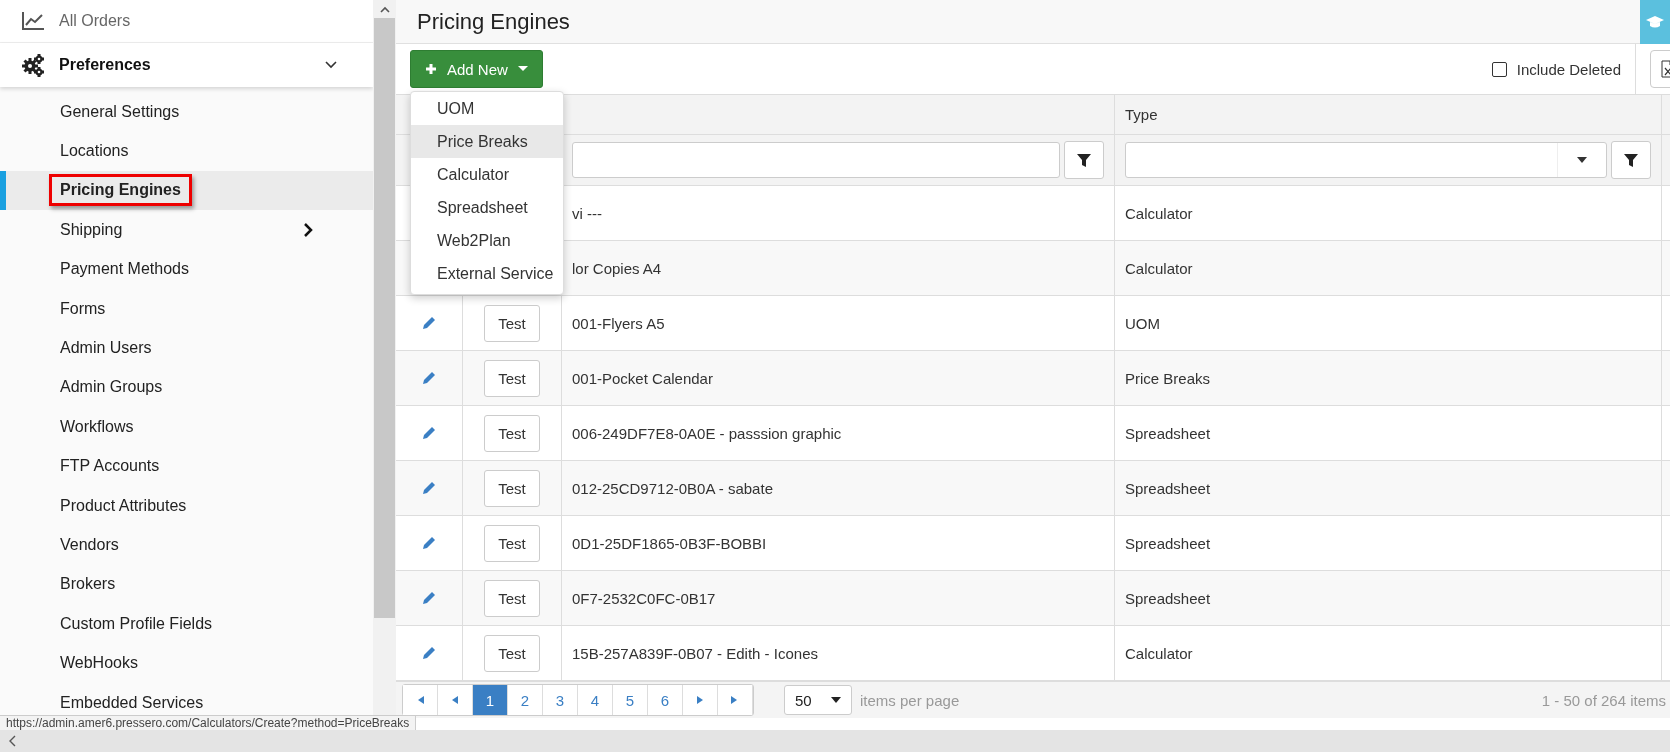 The width and height of the screenshot is (1670, 752). Describe the element at coordinates (672, 488) in the screenshot. I see `table-cell: 012-25CD9712-0B0A - sabate` at that location.